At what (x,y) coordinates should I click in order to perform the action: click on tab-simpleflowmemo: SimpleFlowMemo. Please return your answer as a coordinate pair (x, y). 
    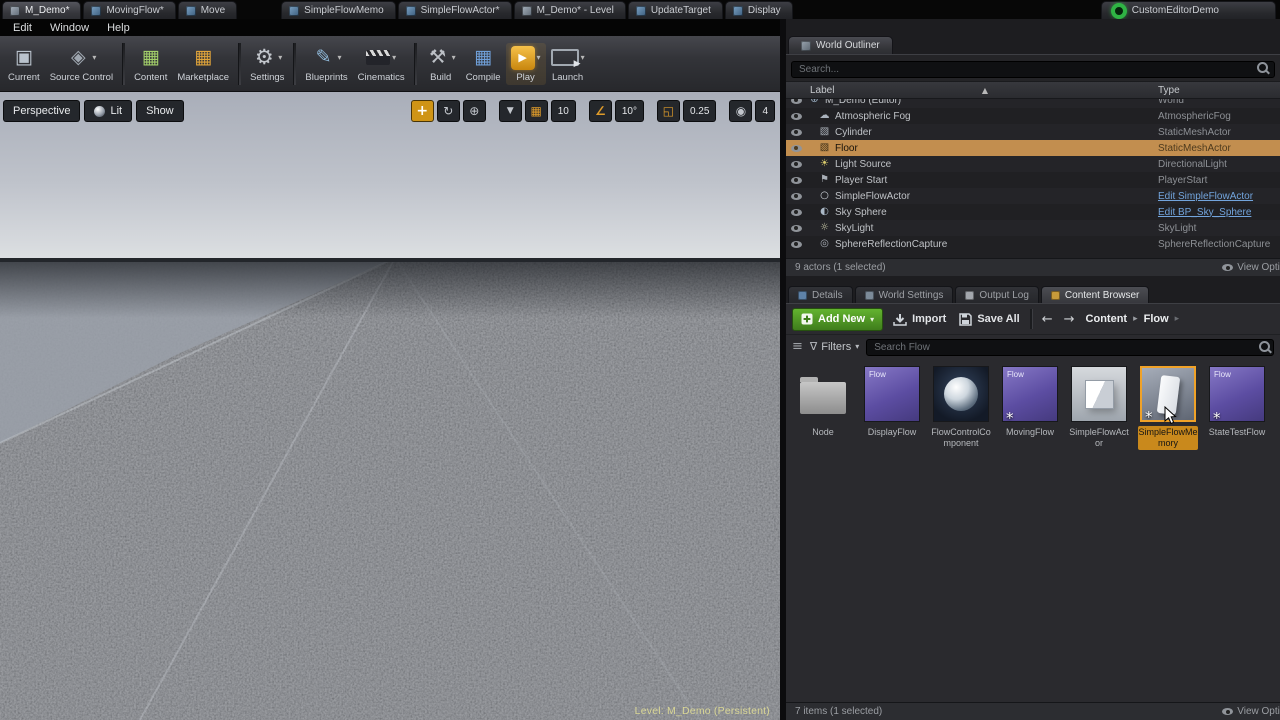
    Looking at the image, I should click on (338, 10).